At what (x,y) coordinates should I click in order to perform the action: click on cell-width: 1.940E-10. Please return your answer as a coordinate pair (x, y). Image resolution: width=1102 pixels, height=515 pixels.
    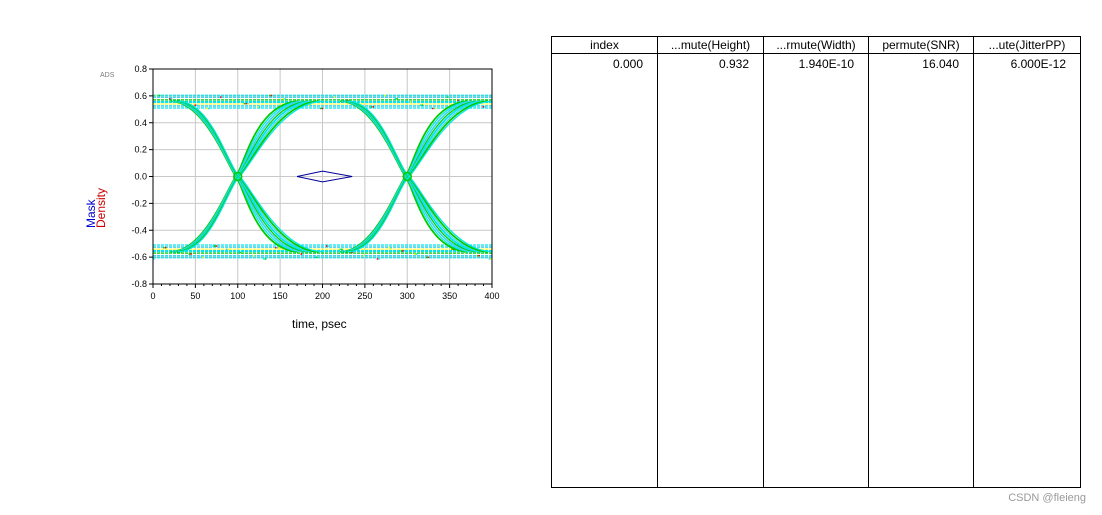
    Looking at the image, I should click on (816, 270).